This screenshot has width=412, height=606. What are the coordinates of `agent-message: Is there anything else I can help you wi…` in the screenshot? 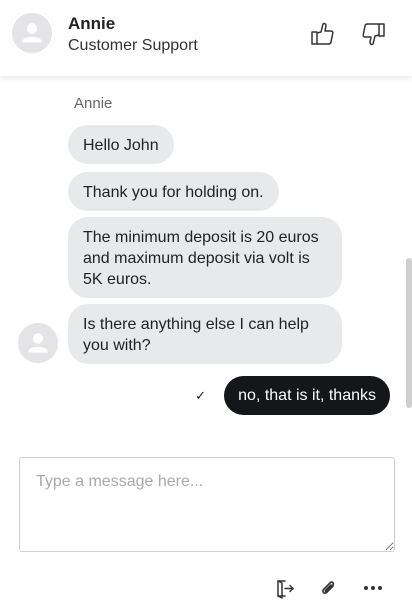 It's located at (205, 334).